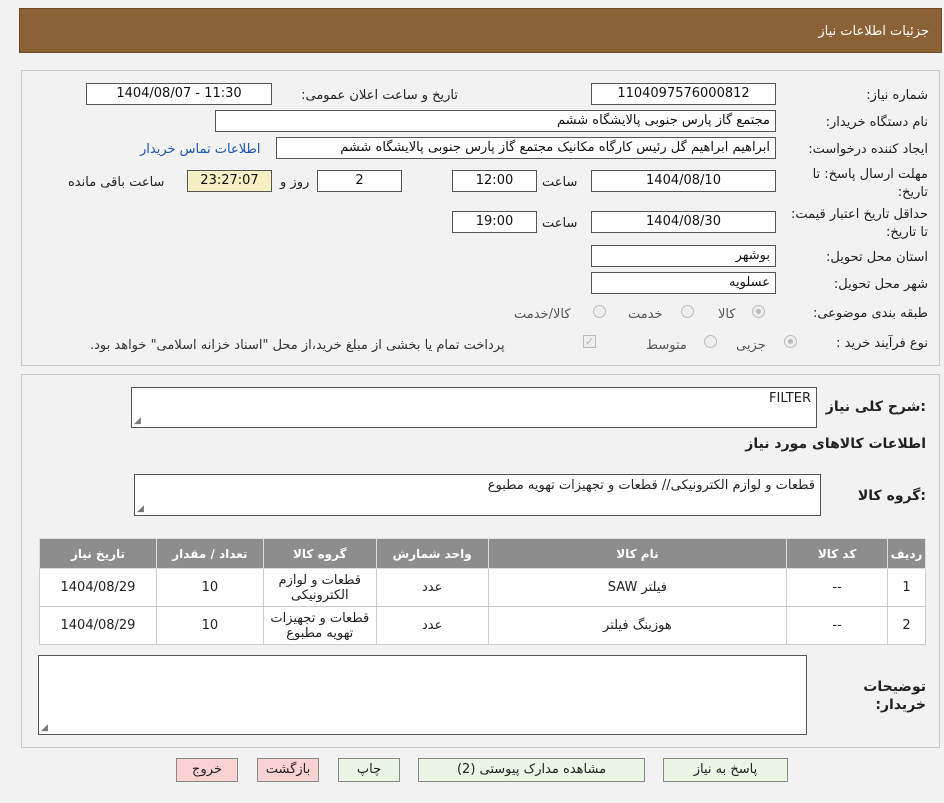  I want to click on validity-time-field: 19:00, so click(494, 222).